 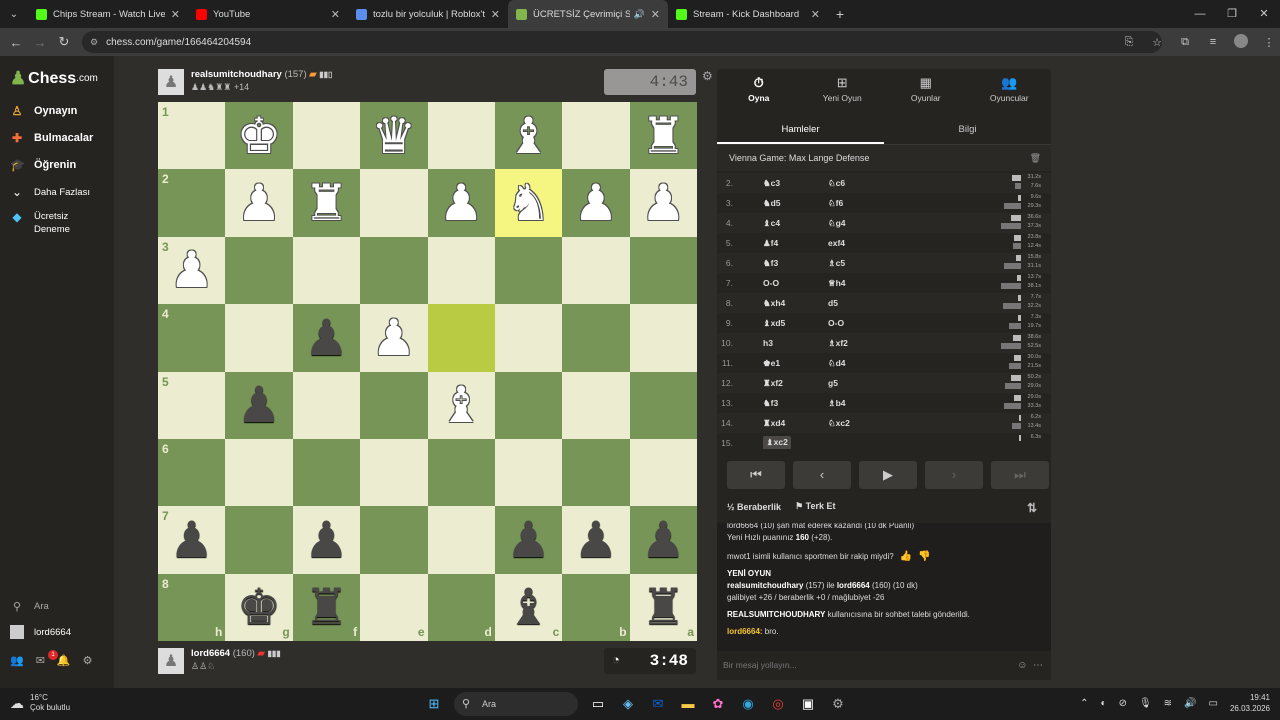 What do you see at coordinates (774, 323) in the screenshot?
I see `white-move: ♝xd5` at bounding box center [774, 323].